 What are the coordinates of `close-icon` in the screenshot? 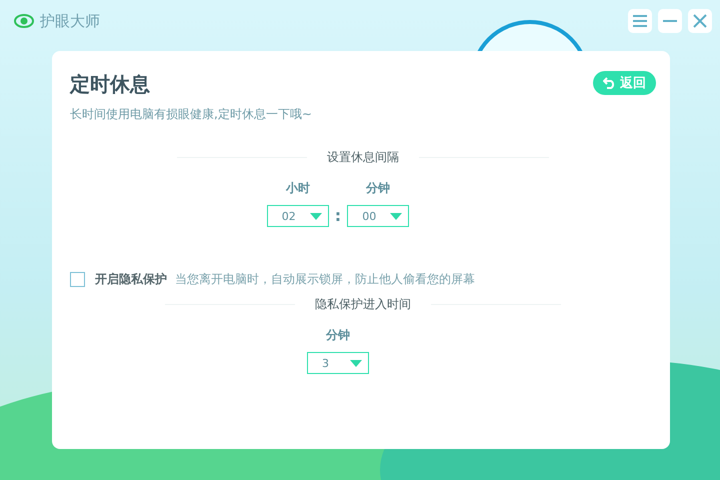 It's located at (700, 21).